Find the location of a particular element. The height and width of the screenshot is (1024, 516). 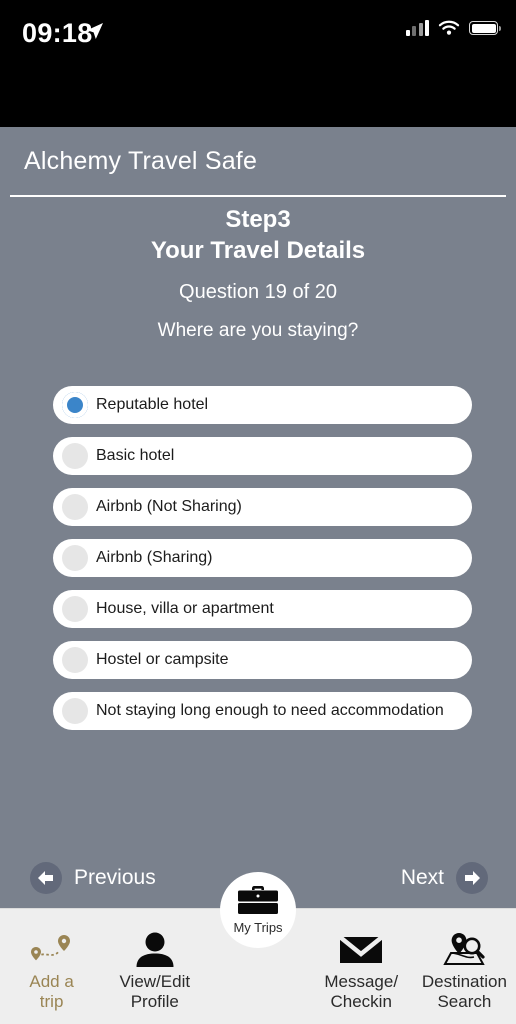

tab-label-line2: Checkin is located at coordinates (361, 1001).